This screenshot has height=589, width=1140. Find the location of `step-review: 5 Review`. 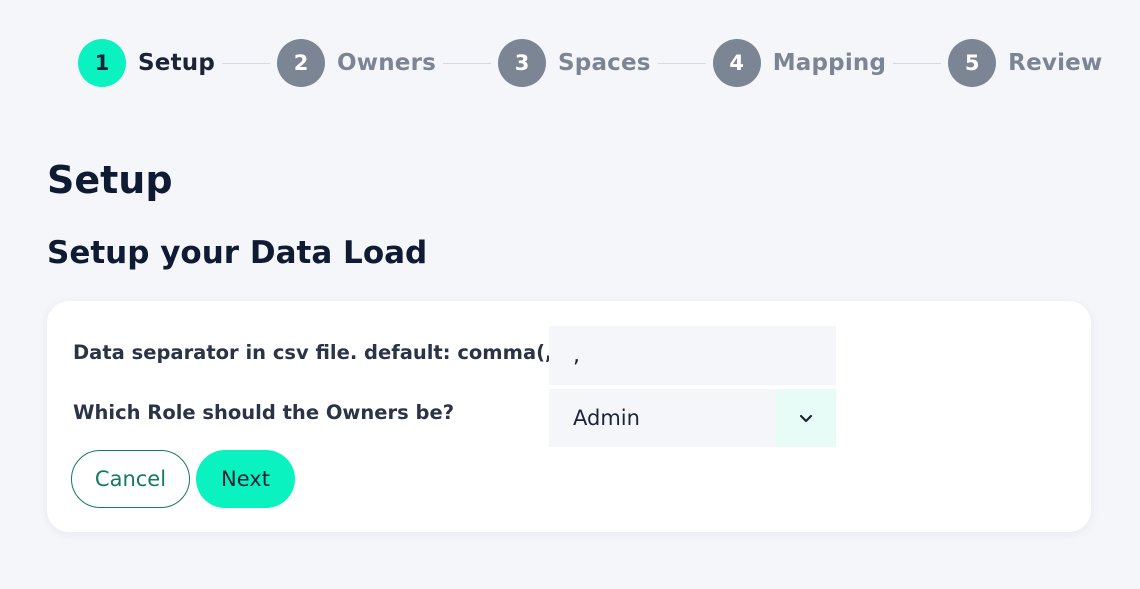

step-review: 5 Review is located at coordinates (1025, 63).